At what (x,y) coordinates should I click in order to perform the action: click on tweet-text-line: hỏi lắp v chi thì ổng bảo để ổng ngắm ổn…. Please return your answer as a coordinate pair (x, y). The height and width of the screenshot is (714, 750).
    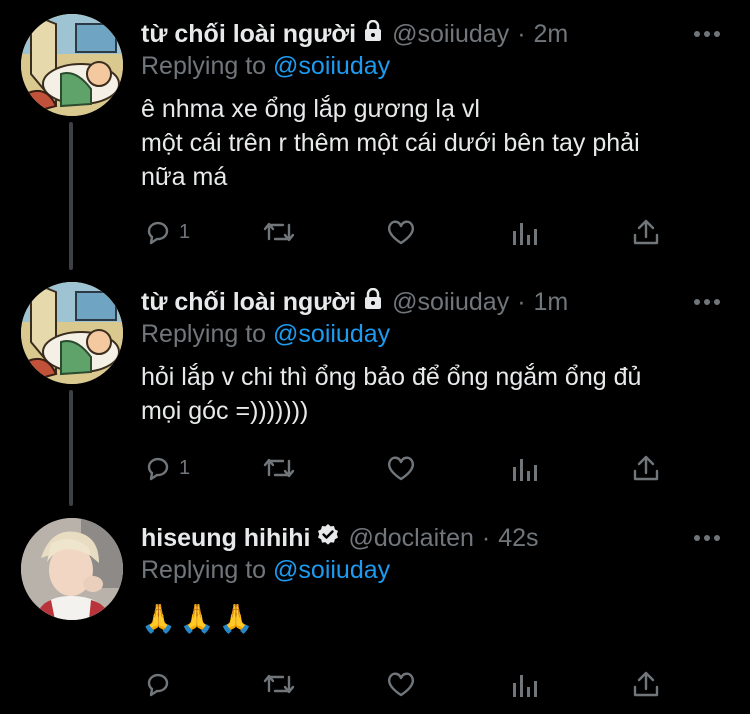
    Looking at the image, I should click on (391, 377).